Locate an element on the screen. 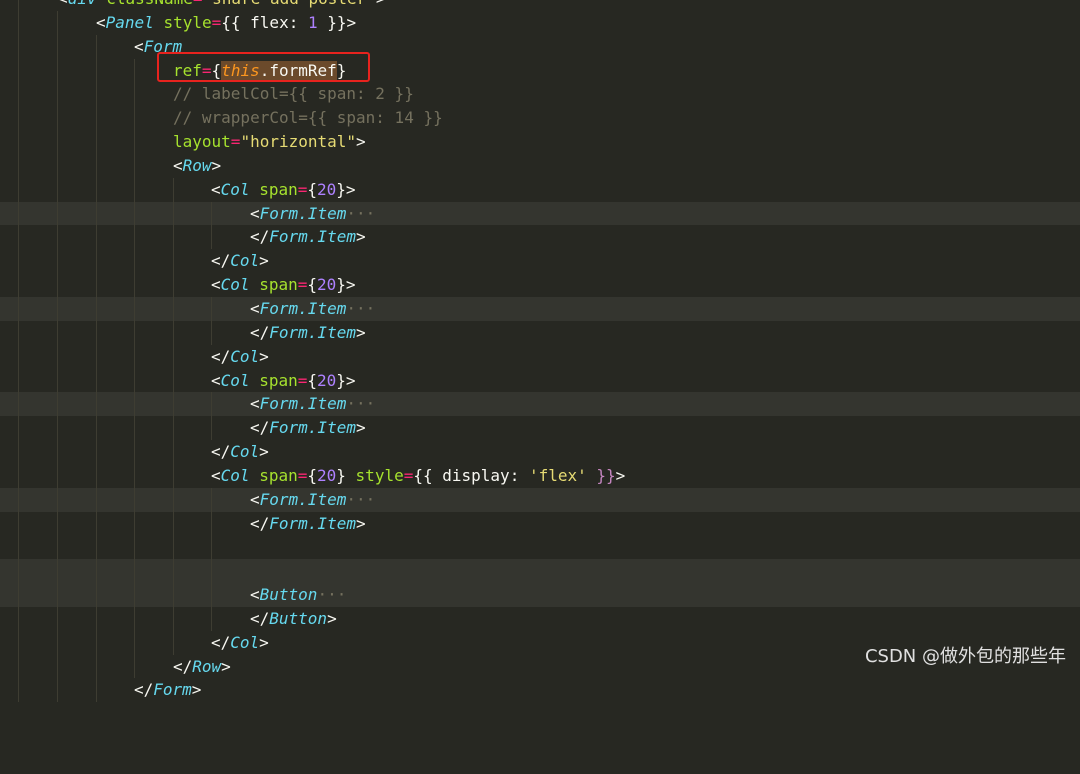 The height and width of the screenshot is (774, 1080). code-line: layout="horizontal"> is located at coordinates (540, 142).